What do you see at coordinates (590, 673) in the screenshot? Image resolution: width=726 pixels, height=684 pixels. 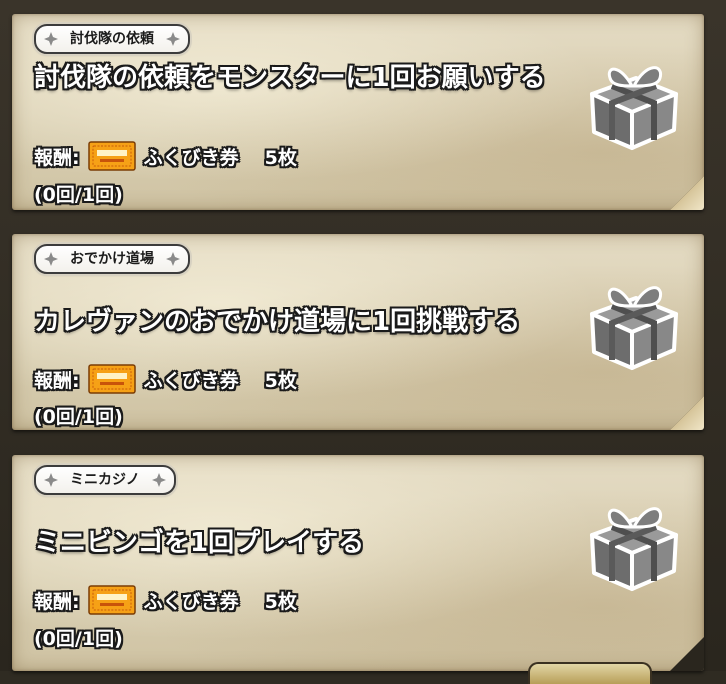 I see `bottom-button-edge` at bounding box center [590, 673].